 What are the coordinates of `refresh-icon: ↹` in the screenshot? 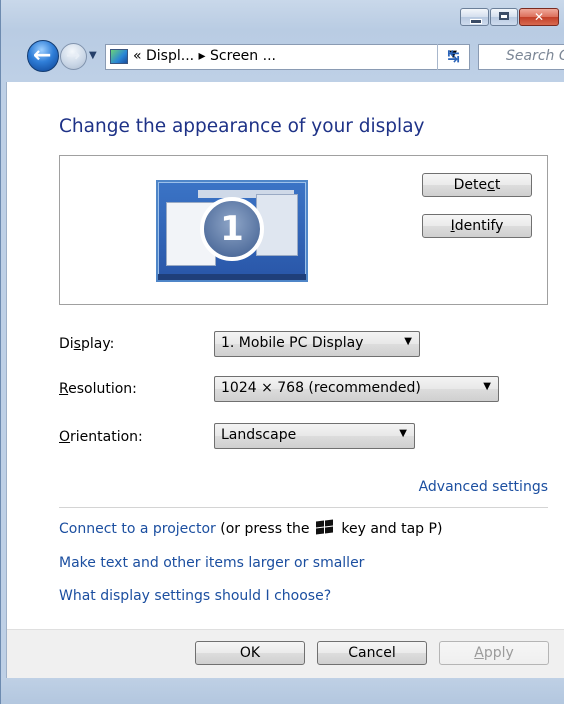 It's located at (453, 56).